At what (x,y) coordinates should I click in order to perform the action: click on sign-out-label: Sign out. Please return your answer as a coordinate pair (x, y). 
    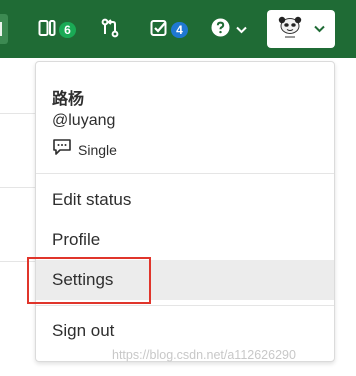
    Looking at the image, I should click on (83, 330).